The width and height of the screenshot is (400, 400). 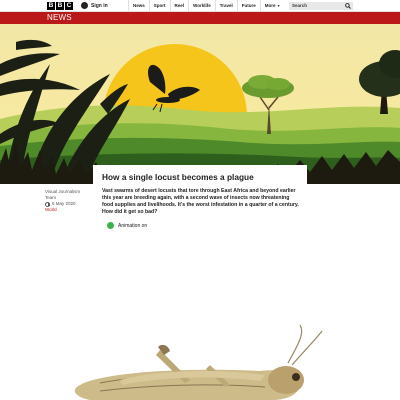 What do you see at coordinates (348, 6) in the screenshot?
I see `search-icon` at bounding box center [348, 6].